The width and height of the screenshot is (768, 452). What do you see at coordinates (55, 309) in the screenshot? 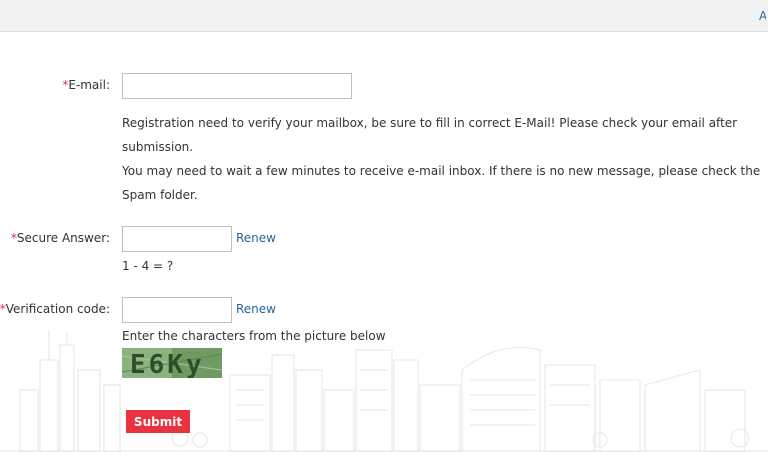
I see `verification-code-label: *Verification code:` at bounding box center [55, 309].